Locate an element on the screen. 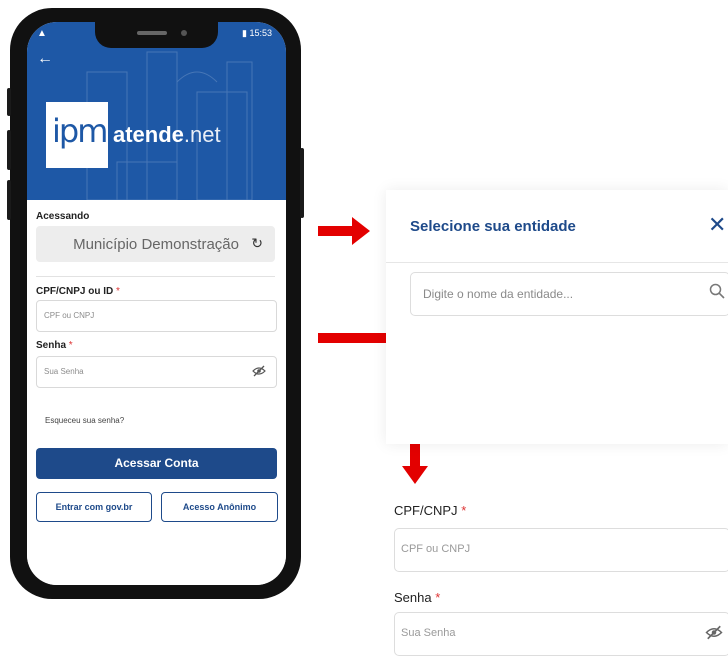  zoom-cpf-placeholder: CPF ou CNPJ is located at coordinates (436, 549).